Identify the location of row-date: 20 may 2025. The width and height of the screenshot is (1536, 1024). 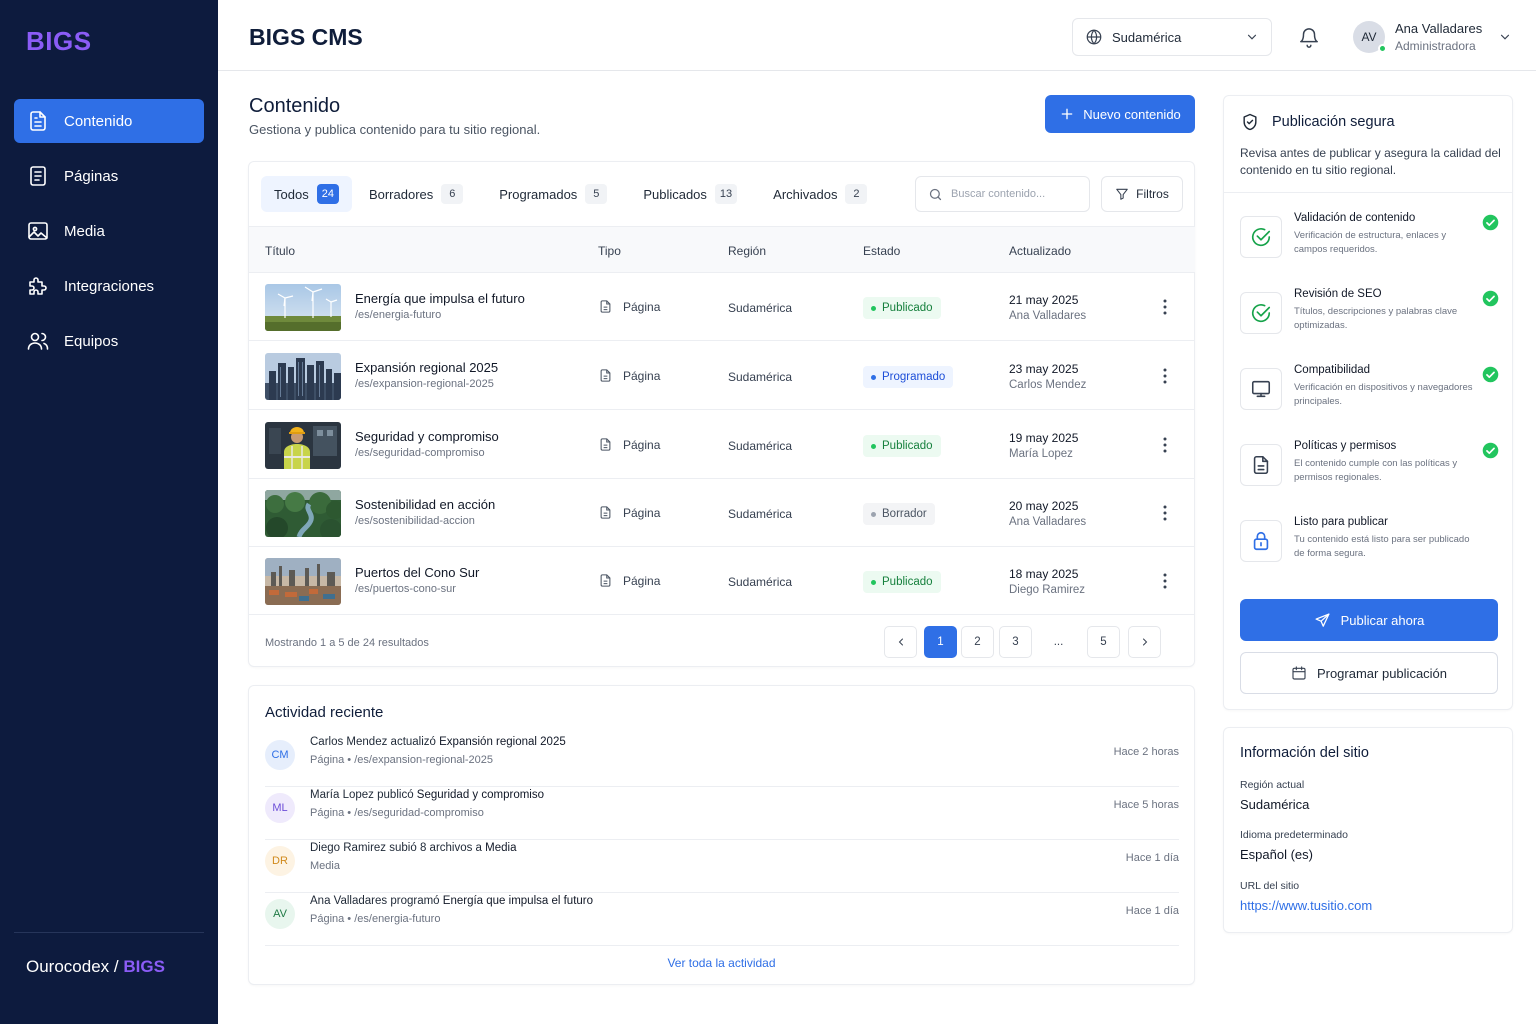
(1044, 506).